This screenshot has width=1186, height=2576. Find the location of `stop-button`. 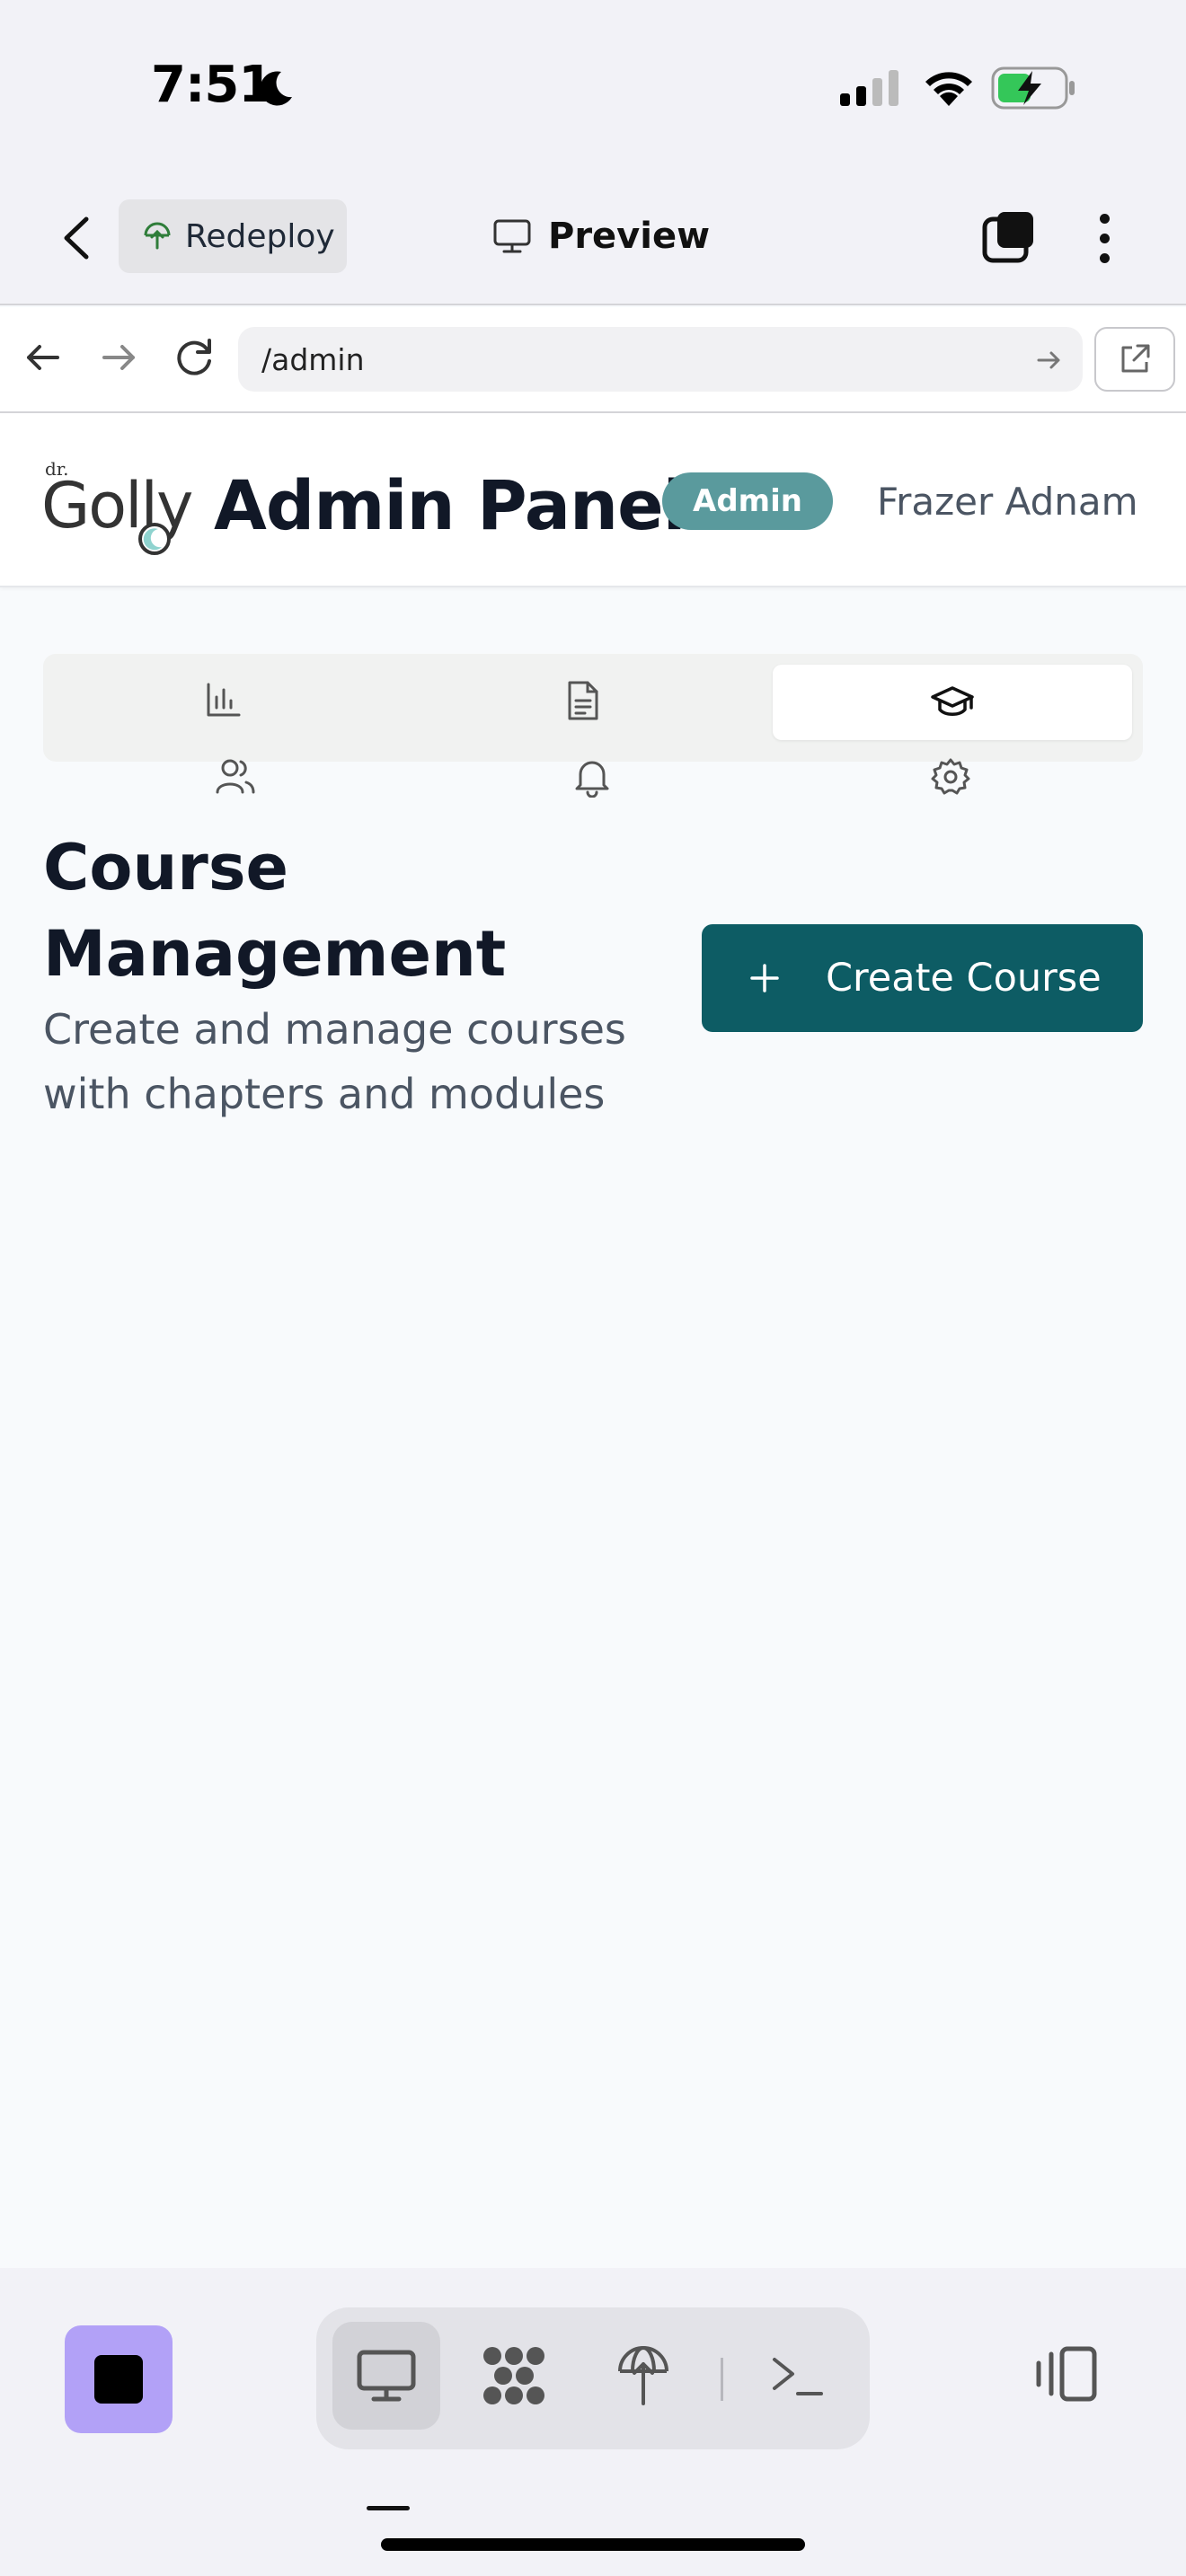

stop-button is located at coordinates (119, 2379).